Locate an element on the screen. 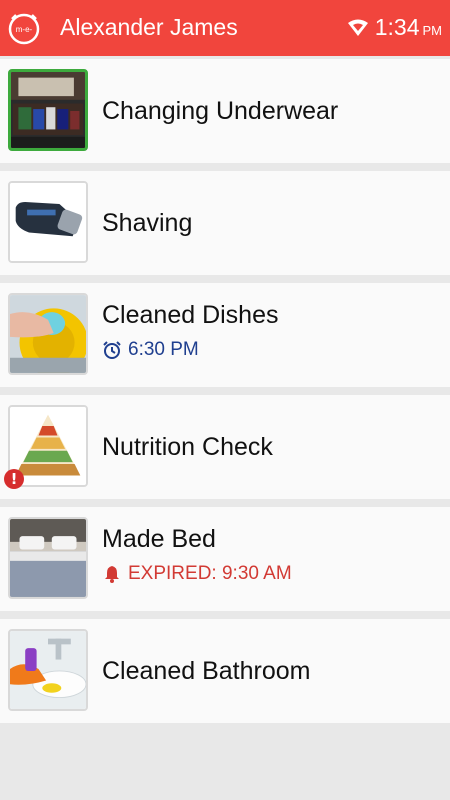 This screenshot has width=450, height=800. task-row-made-bed: Made Bed EXPIRED: 9:30 AM is located at coordinates (225, 559).